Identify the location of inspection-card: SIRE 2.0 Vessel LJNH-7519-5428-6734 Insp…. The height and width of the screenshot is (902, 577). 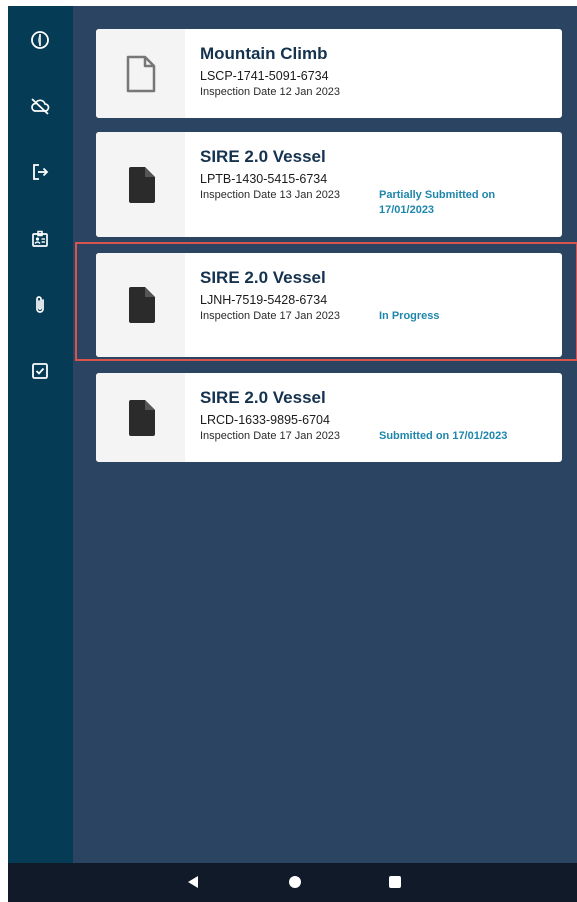
(329, 305).